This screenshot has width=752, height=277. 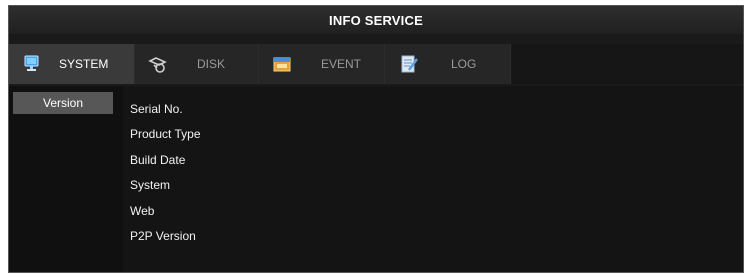 I want to click on build-date-label: Build Date, so click(x=158, y=159).